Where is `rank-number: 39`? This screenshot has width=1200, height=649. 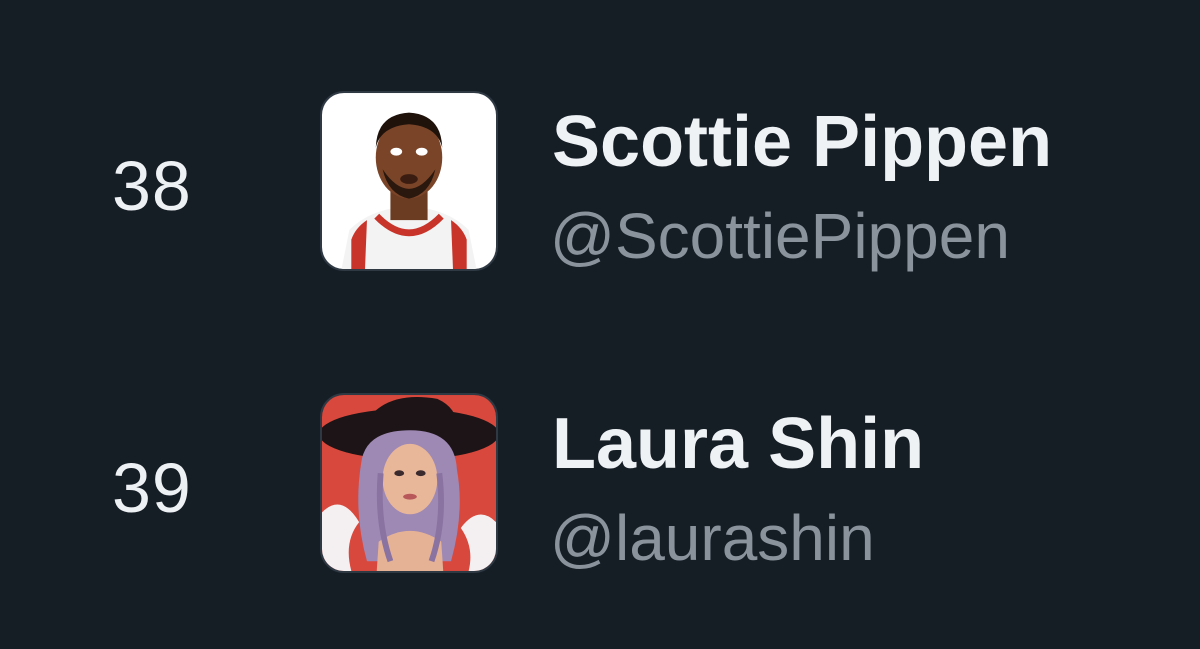
rank-number: 39 is located at coordinates (152, 488).